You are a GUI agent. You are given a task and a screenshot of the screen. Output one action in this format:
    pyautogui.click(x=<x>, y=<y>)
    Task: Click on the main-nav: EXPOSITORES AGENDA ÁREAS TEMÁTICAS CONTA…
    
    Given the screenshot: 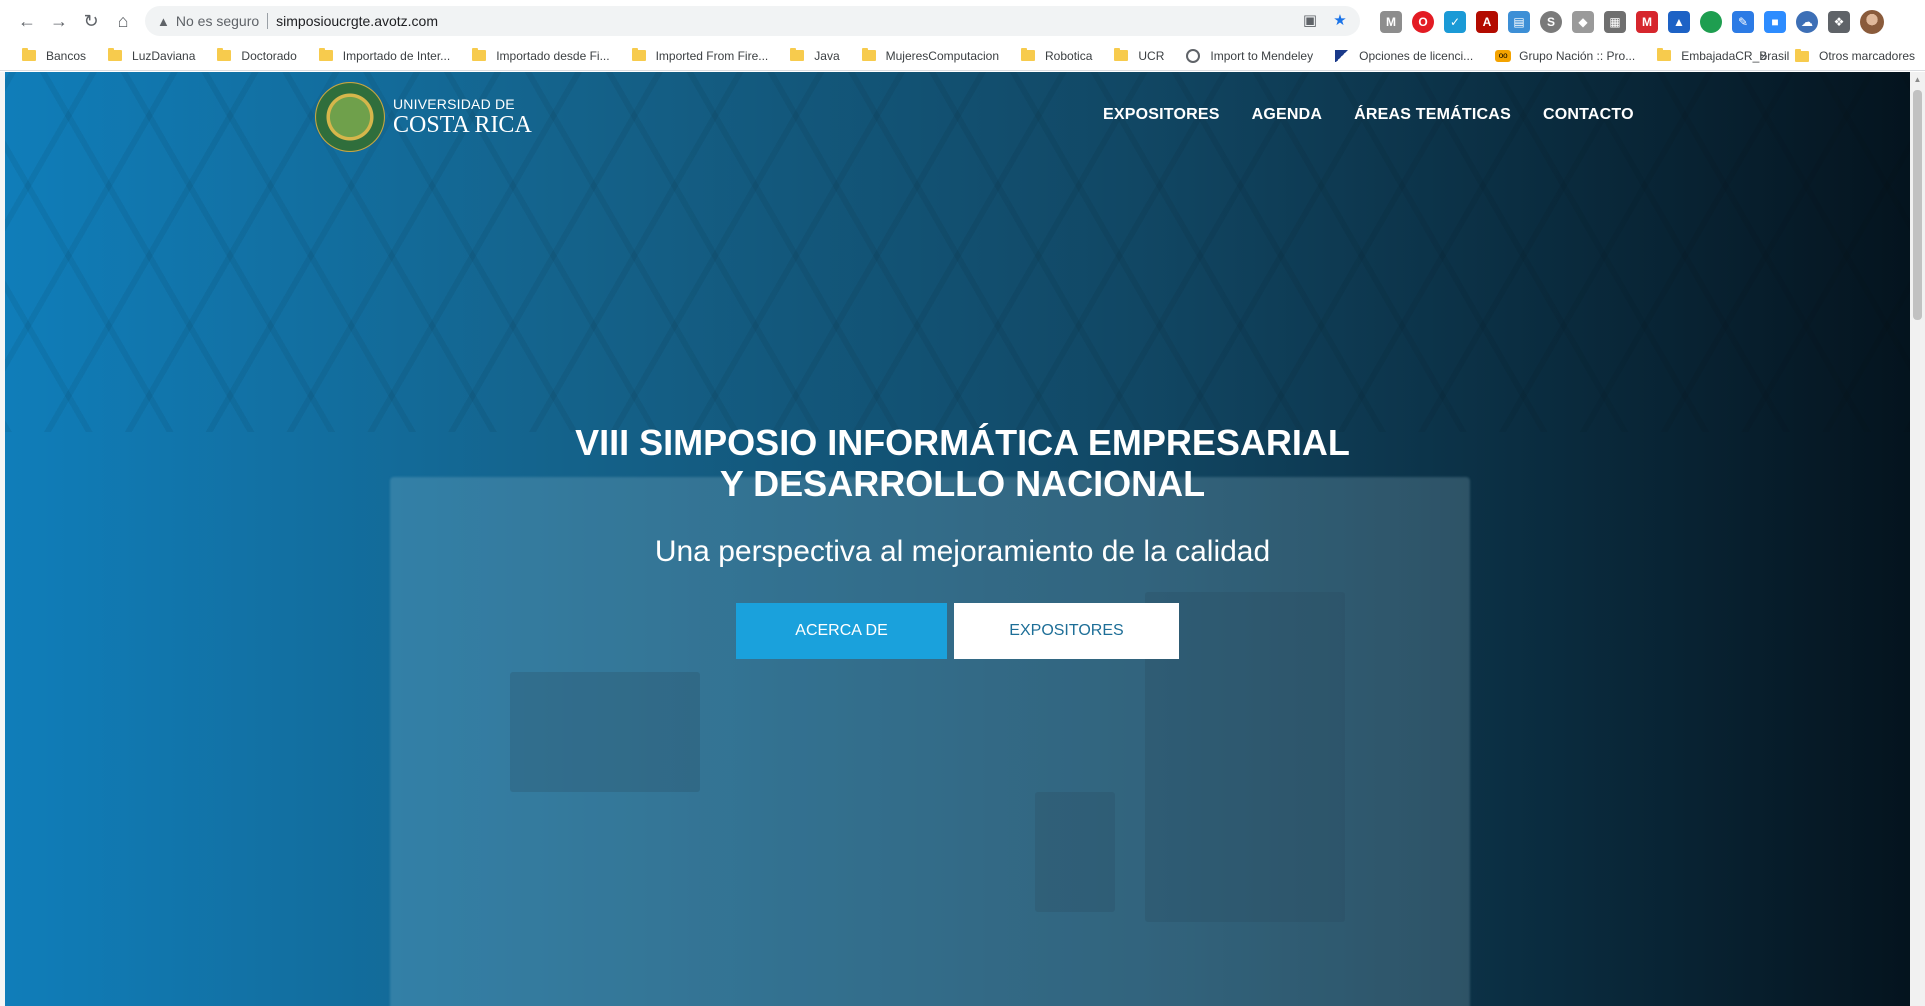 What is the action you would take?
    pyautogui.click(x=1368, y=115)
    